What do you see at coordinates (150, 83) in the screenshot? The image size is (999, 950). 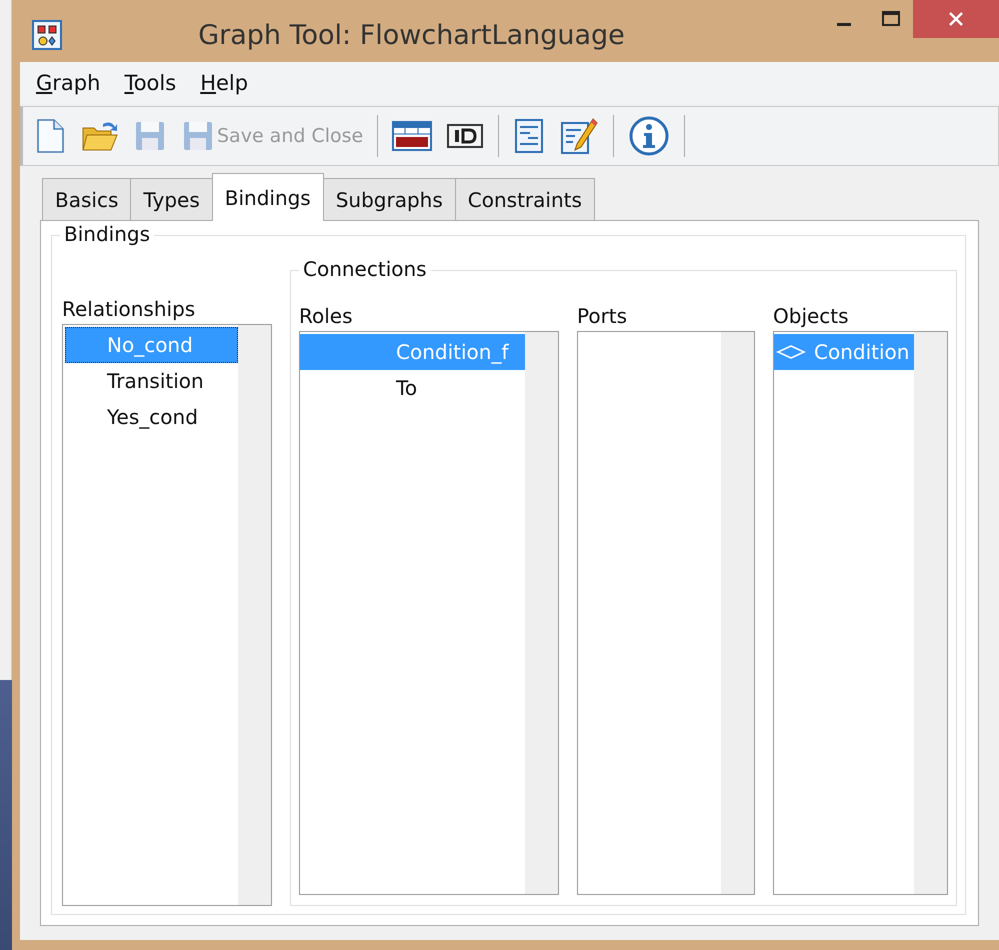 I see `menu-item: Tools` at bounding box center [150, 83].